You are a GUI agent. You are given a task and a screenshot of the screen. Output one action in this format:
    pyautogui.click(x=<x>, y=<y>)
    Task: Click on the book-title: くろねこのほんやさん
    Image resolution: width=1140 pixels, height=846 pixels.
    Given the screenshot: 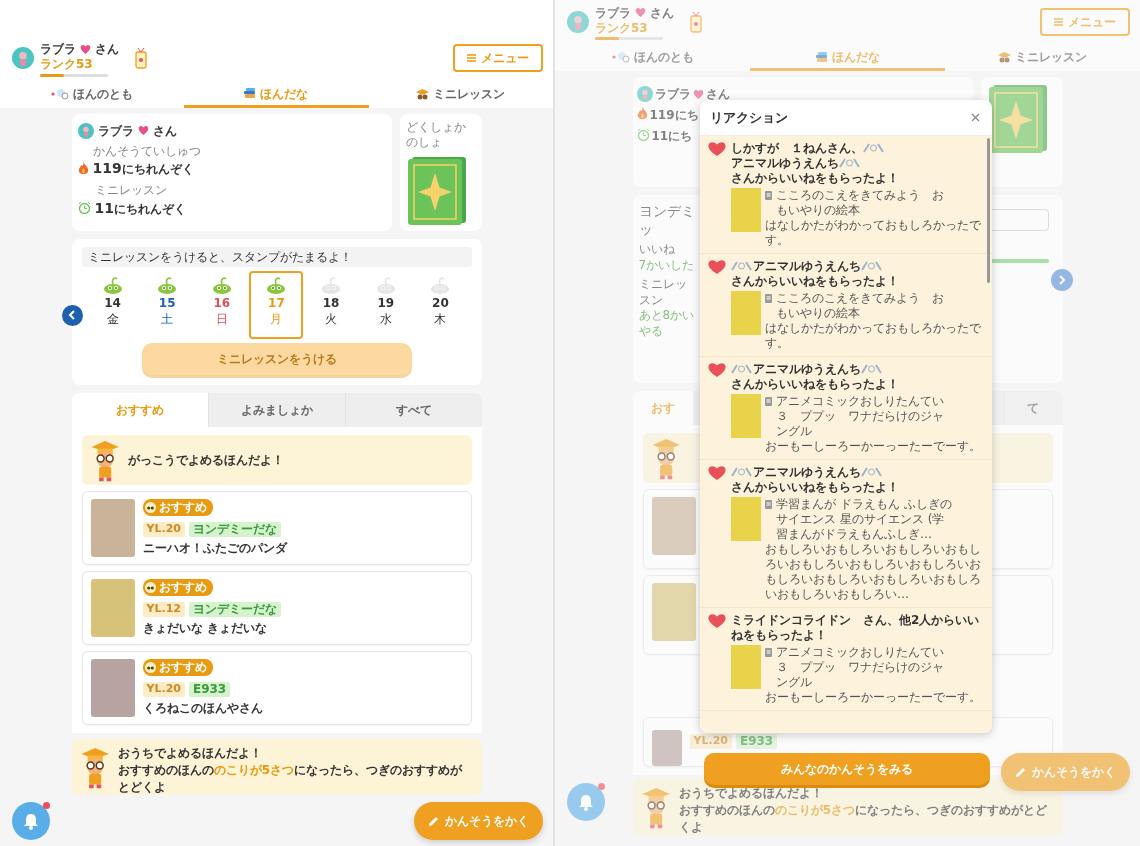 What is the action you would take?
    pyautogui.click(x=202, y=708)
    